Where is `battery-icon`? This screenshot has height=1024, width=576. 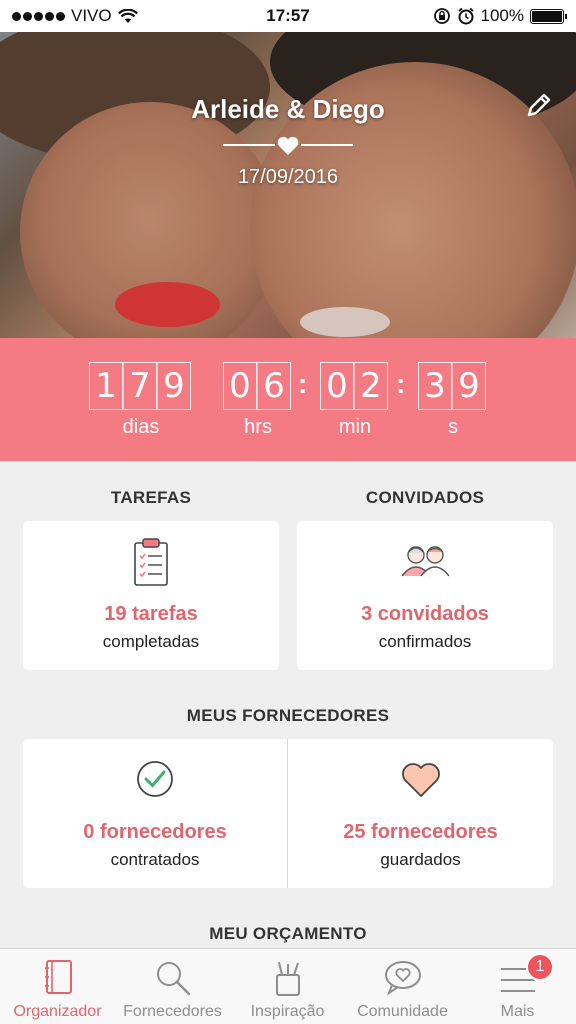
battery-icon is located at coordinates (548, 16).